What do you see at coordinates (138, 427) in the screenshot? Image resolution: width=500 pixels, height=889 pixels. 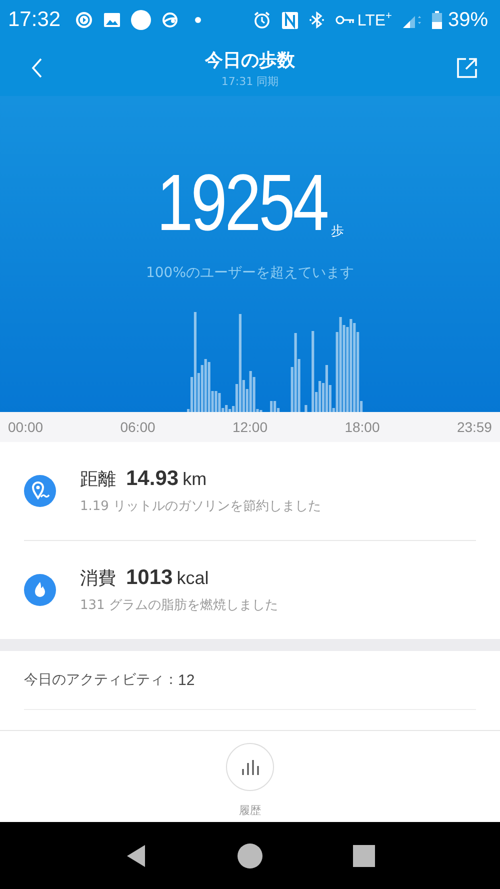 I see `axis-label: 06:00` at bounding box center [138, 427].